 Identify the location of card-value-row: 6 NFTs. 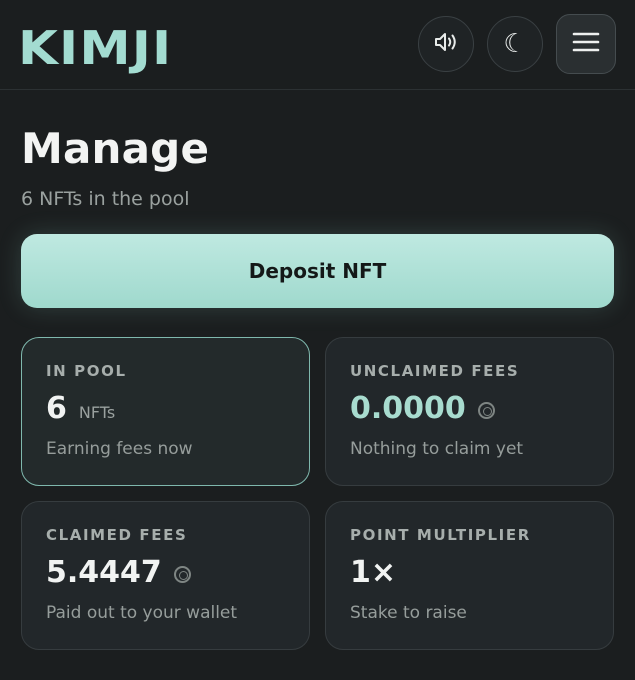
(165, 411).